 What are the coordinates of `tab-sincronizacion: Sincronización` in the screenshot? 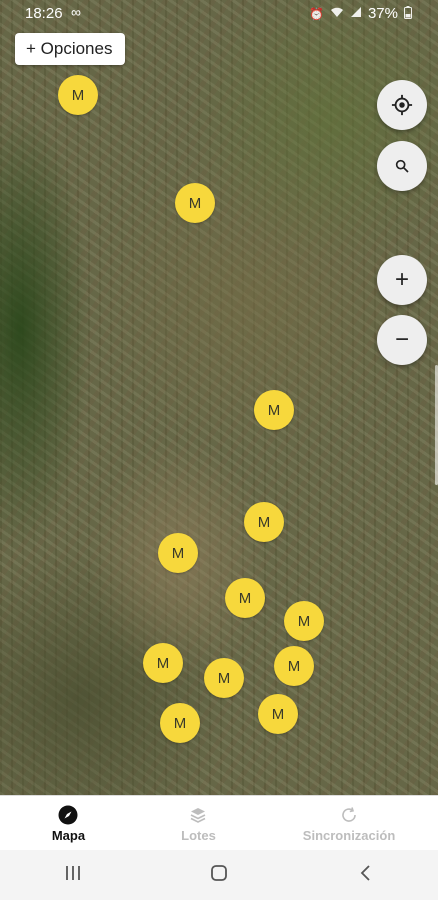 It's located at (349, 823).